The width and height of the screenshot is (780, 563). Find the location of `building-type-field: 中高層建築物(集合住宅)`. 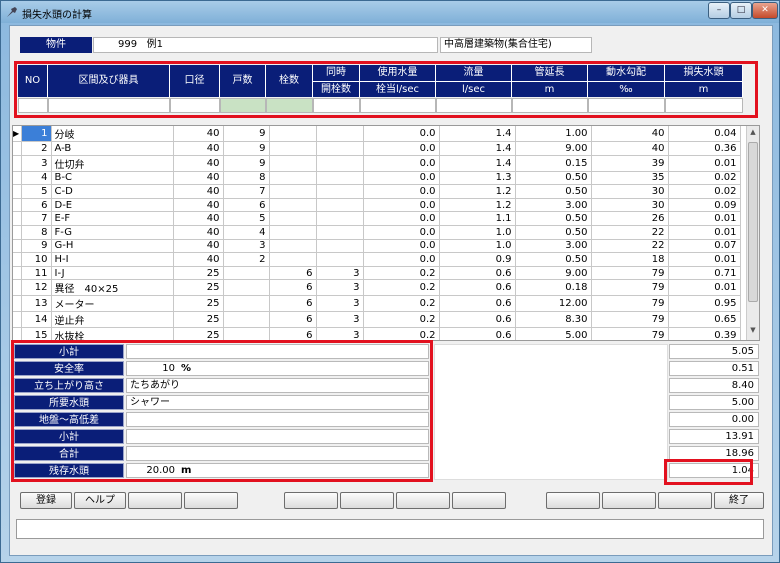

building-type-field: 中高層建築物(集合住宅) is located at coordinates (516, 45).